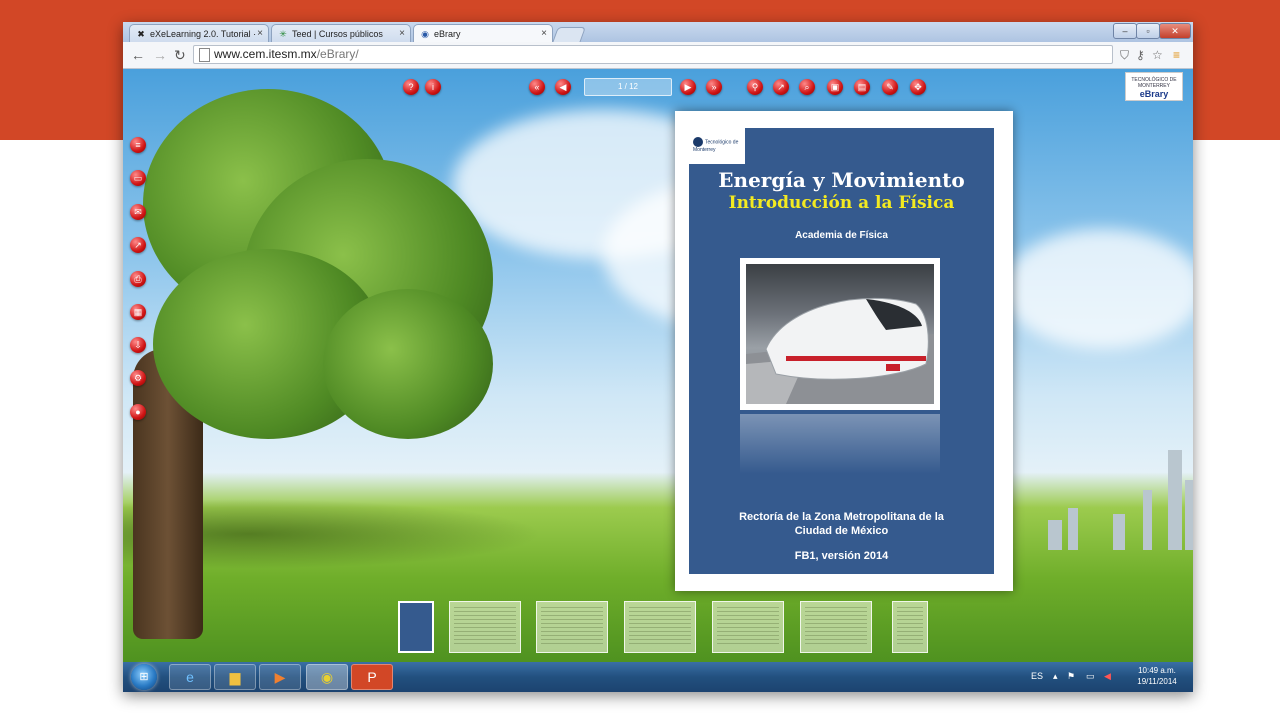 Image resolution: width=1280 pixels, height=720 pixels. I want to click on exe-icon: ✖, so click(141, 33).